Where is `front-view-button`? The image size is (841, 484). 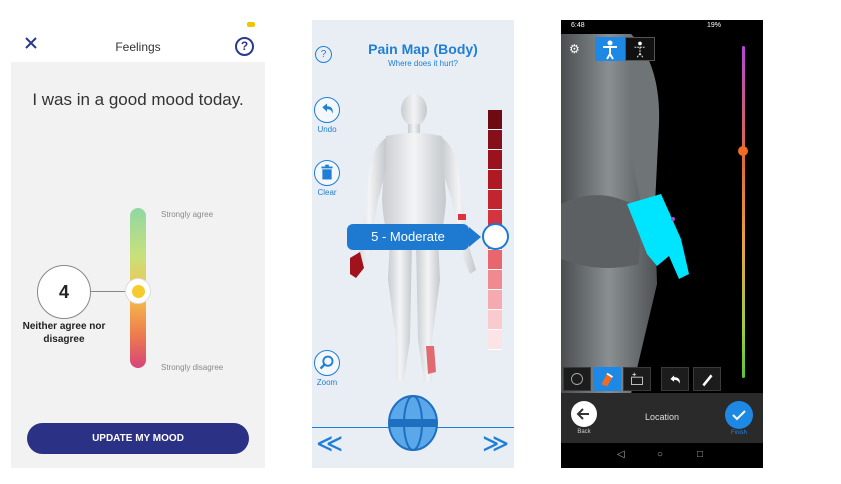
front-view-button is located at coordinates (610, 49).